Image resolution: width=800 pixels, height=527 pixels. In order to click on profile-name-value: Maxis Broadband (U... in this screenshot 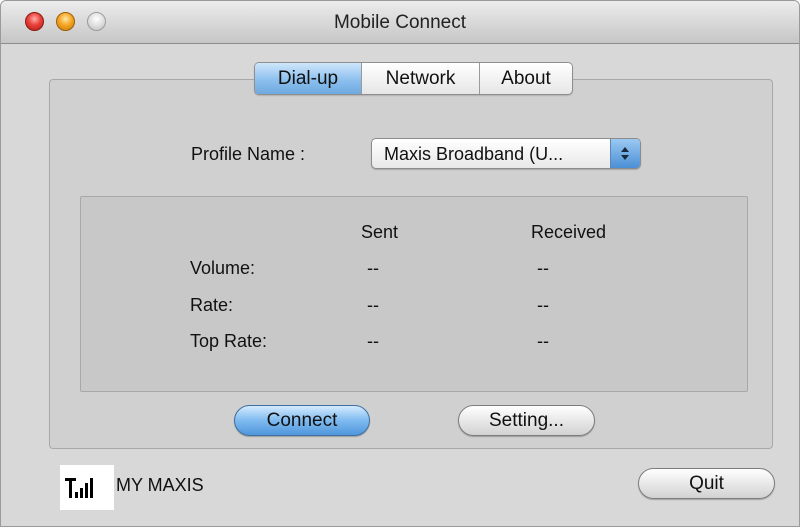, I will do `click(474, 154)`.